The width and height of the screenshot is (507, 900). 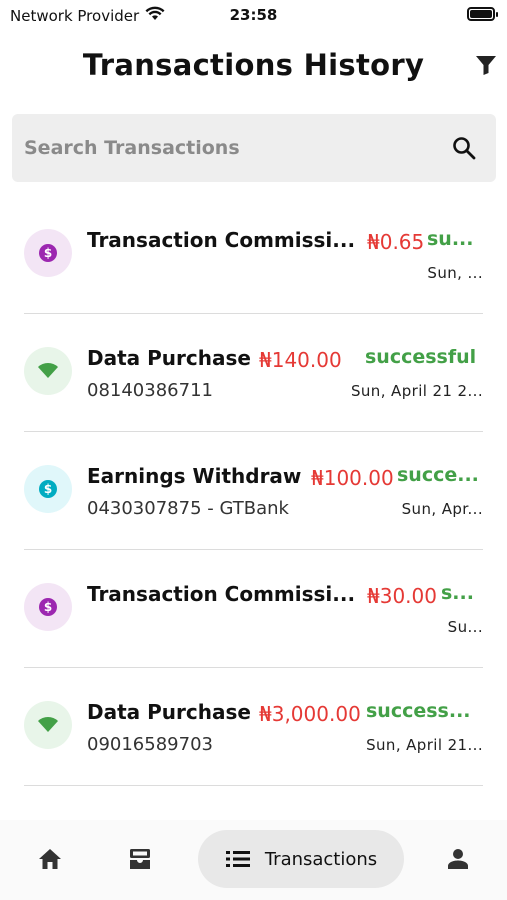 What do you see at coordinates (194, 476) in the screenshot?
I see `transaction-title: Earnings Withdraw` at bounding box center [194, 476].